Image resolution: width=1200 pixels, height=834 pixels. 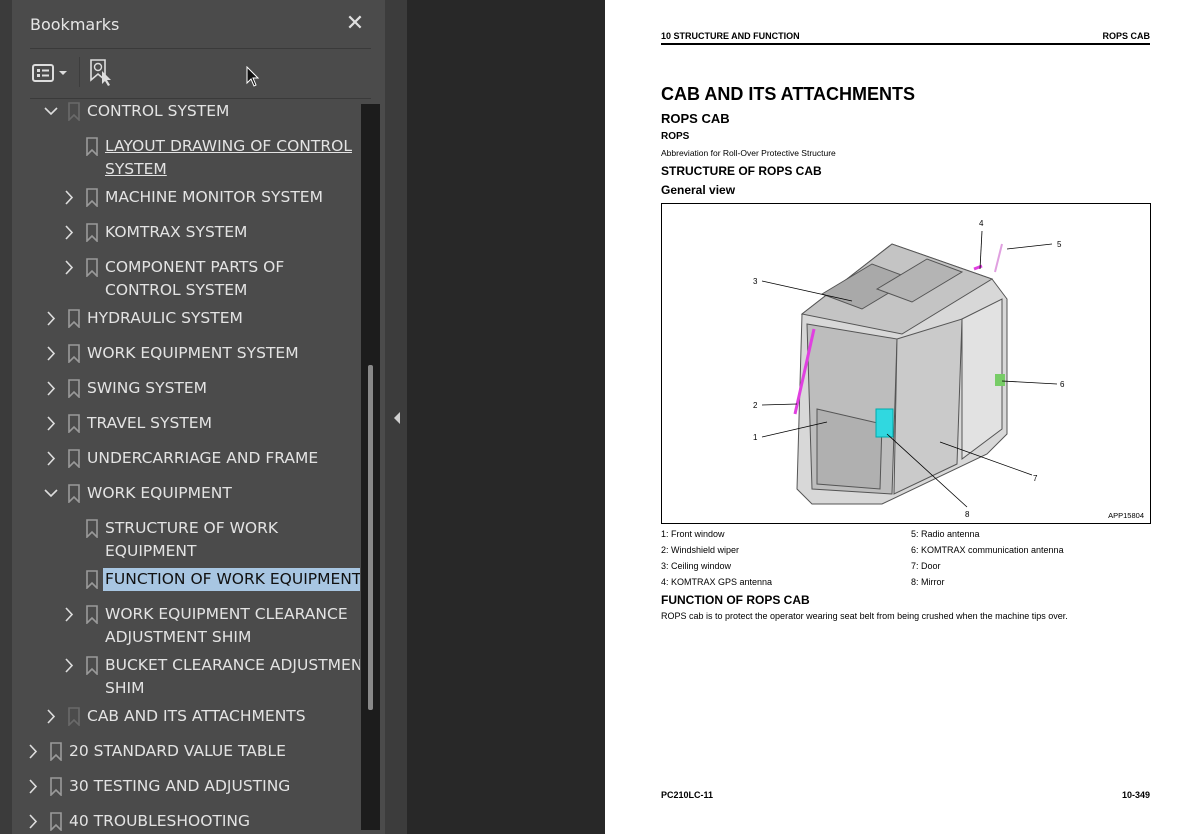 What do you see at coordinates (698, 190) in the screenshot?
I see `subsection-heading: General view` at bounding box center [698, 190].